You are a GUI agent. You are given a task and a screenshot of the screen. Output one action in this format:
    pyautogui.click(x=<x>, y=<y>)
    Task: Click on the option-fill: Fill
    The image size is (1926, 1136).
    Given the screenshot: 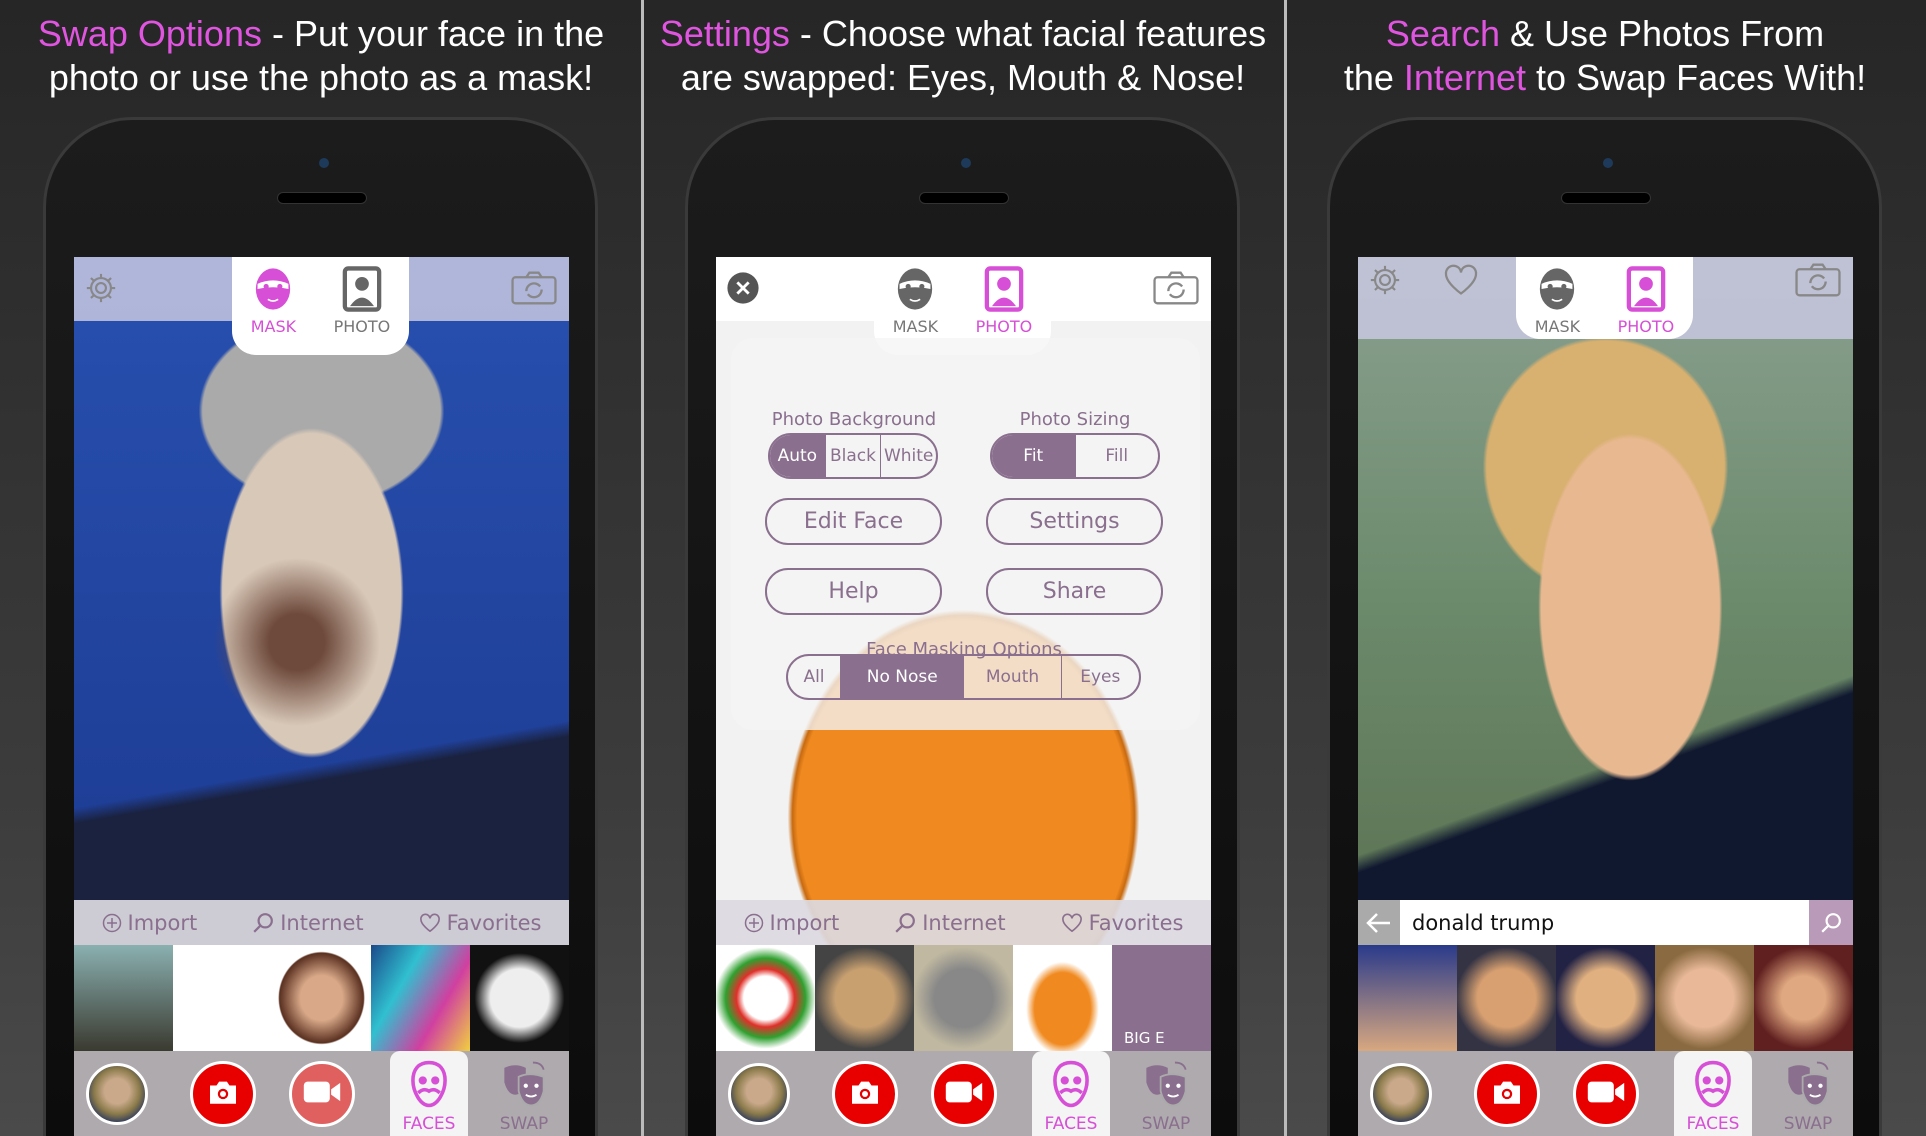 What is the action you would take?
    pyautogui.click(x=1116, y=456)
    